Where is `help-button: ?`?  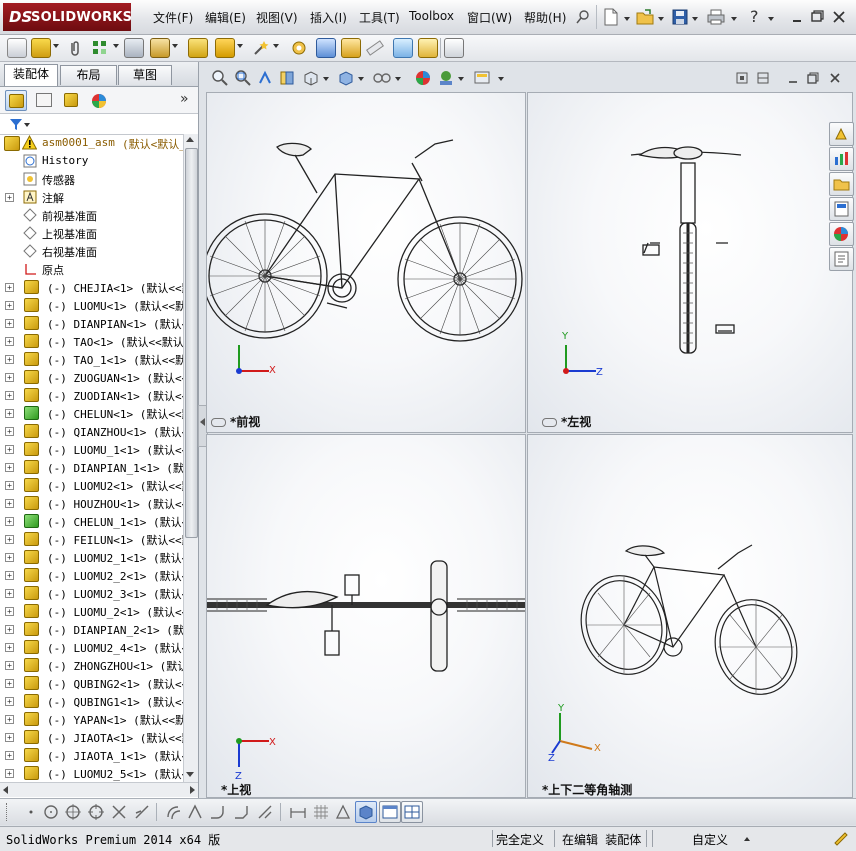 help-button: ? is located at coordinates (754, 16).